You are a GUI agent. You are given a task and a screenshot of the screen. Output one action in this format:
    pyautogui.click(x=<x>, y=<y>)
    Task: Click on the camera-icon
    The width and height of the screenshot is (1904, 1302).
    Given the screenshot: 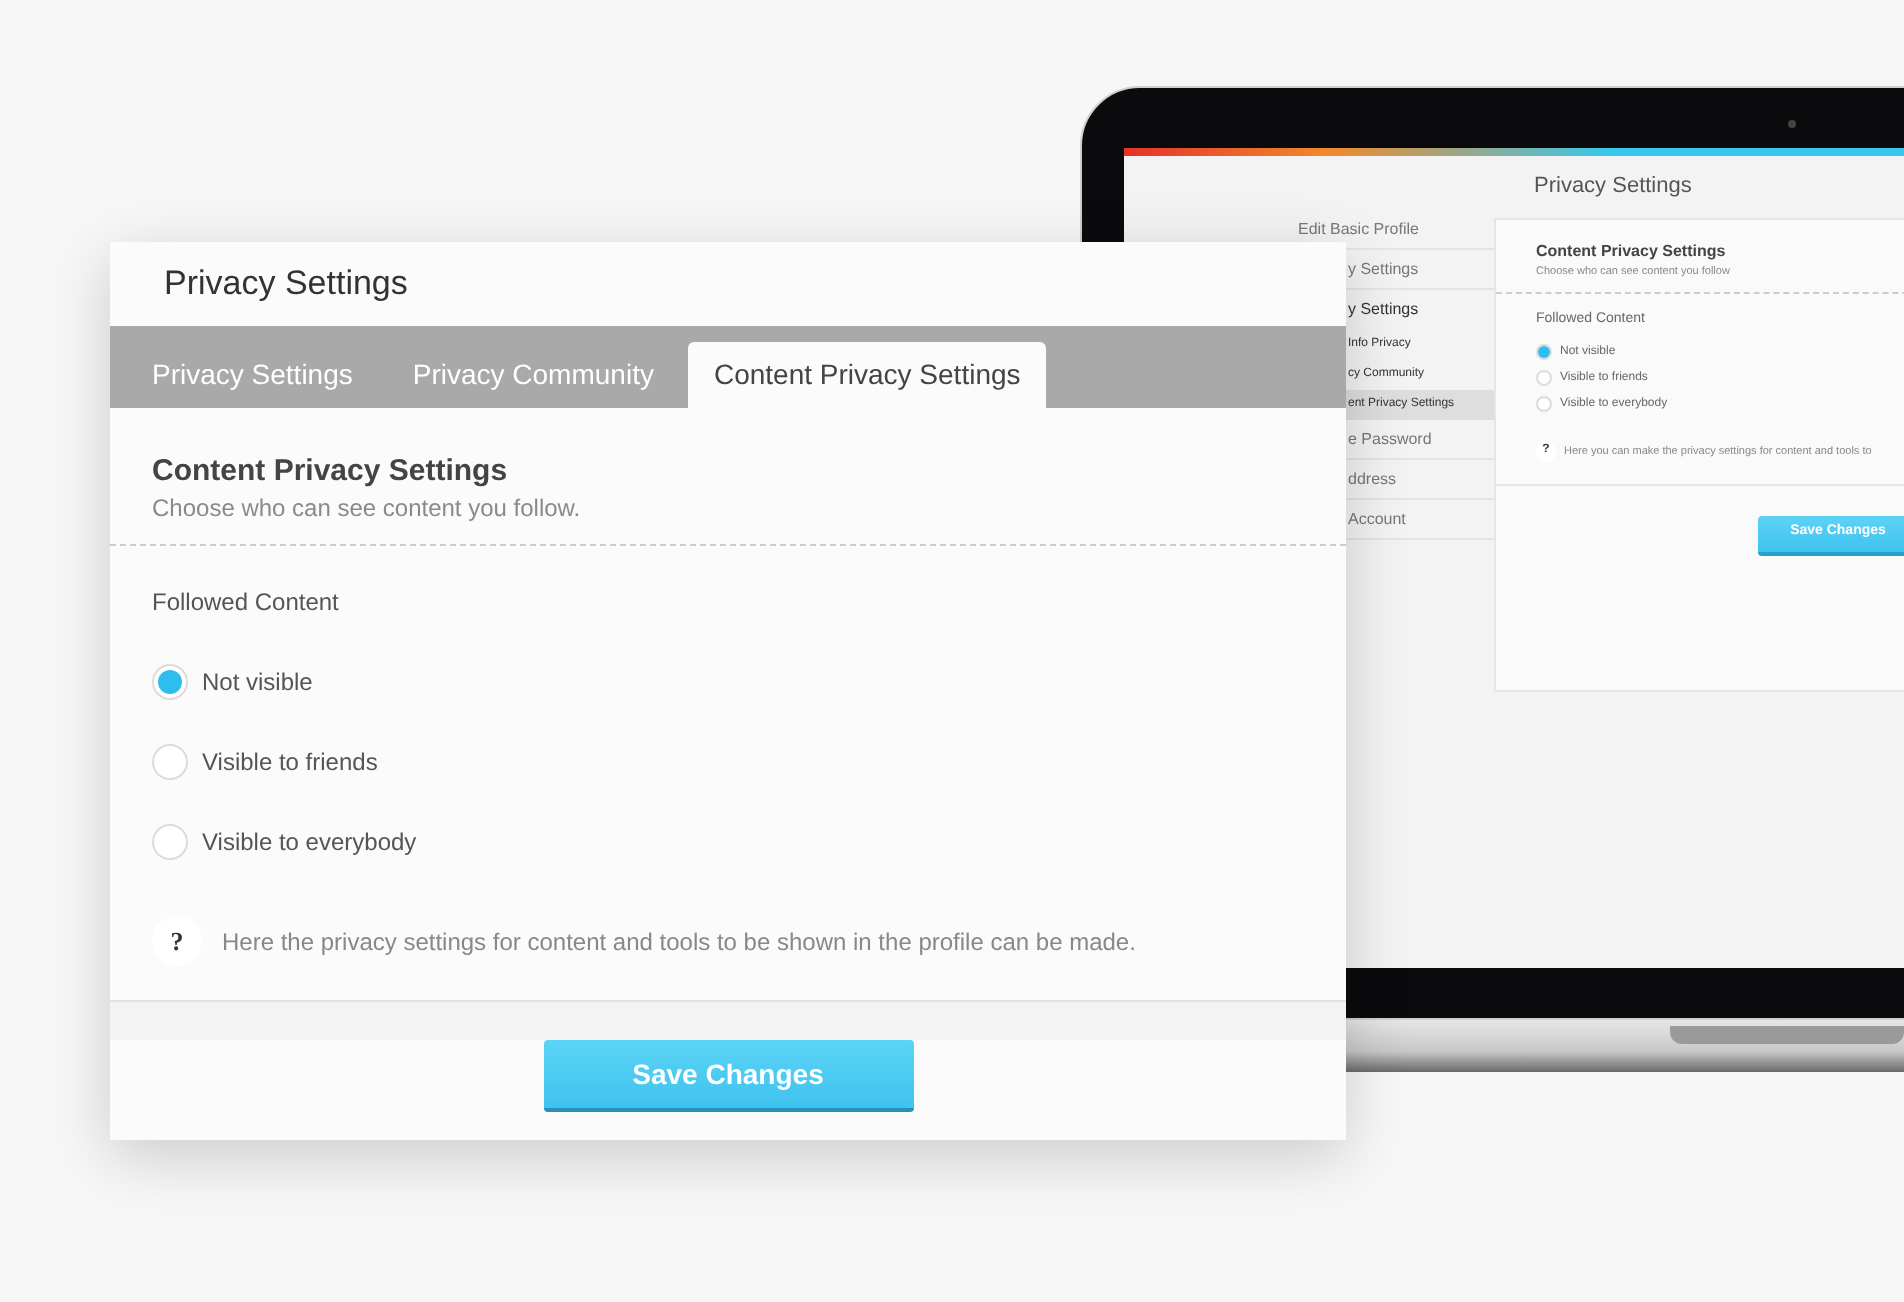 What is the action you would take?
    pyautogui.click(x=1792, y=124)
    